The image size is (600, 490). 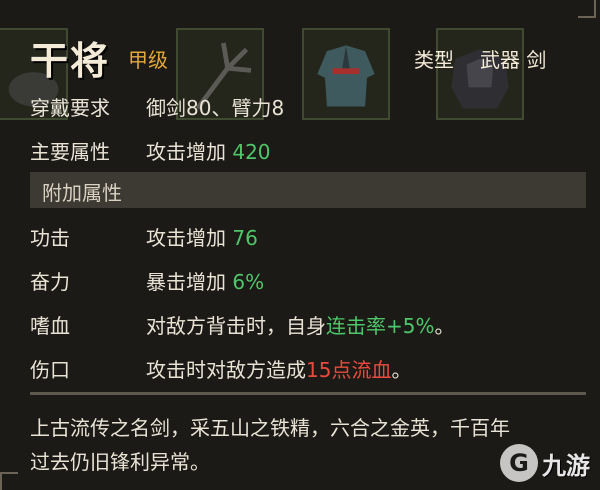 What do you see at coordinates (226, 370) in the screenshot?
I see `extra-attribute-text: 攻击时对敌方造成` at bounding box center [226, 370].